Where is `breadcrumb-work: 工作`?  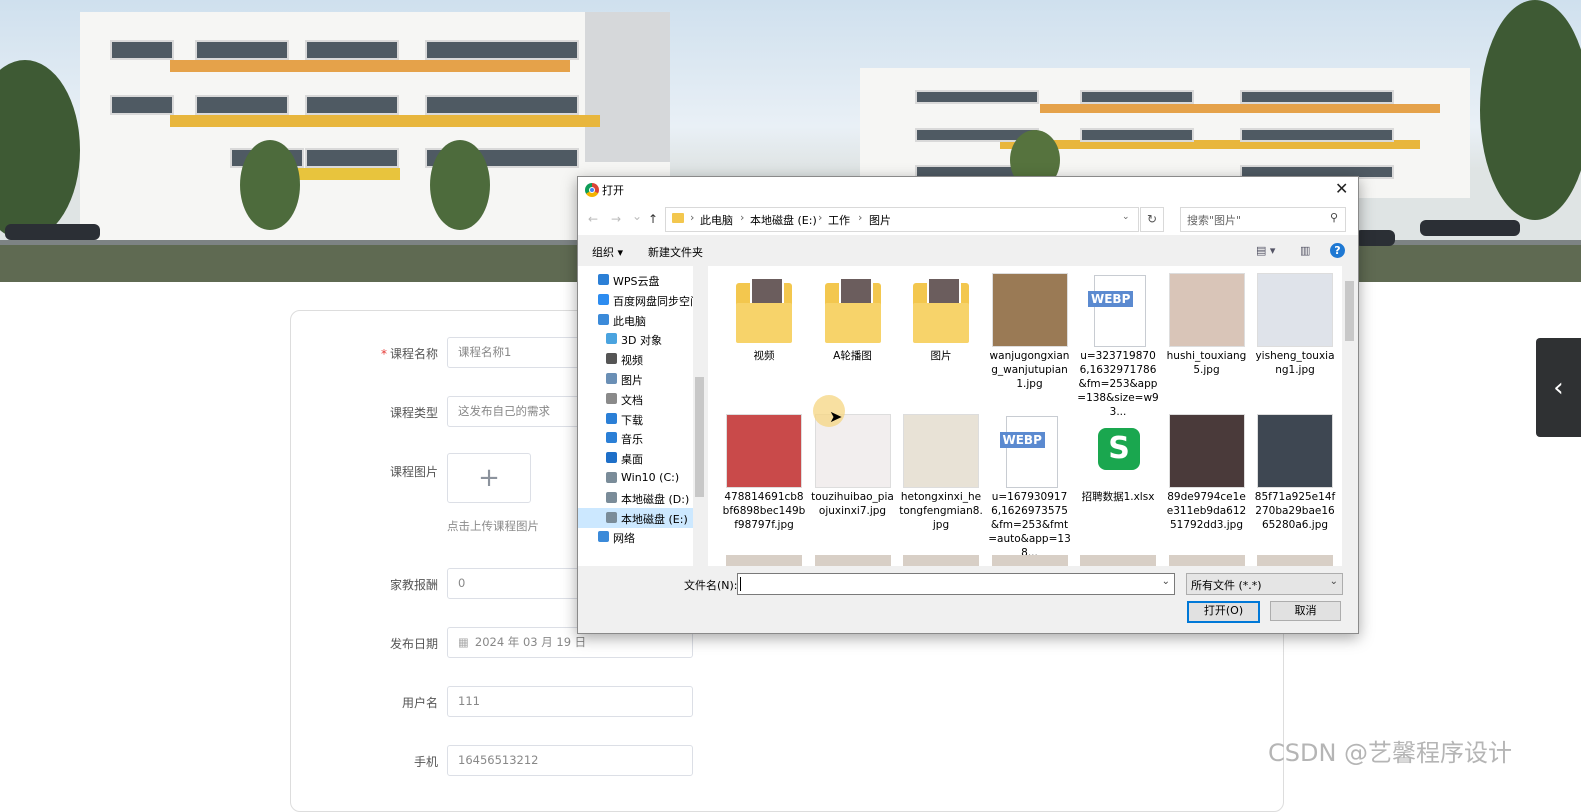
breadcrumb-work: 工作 is located at coordinates (839, 220).